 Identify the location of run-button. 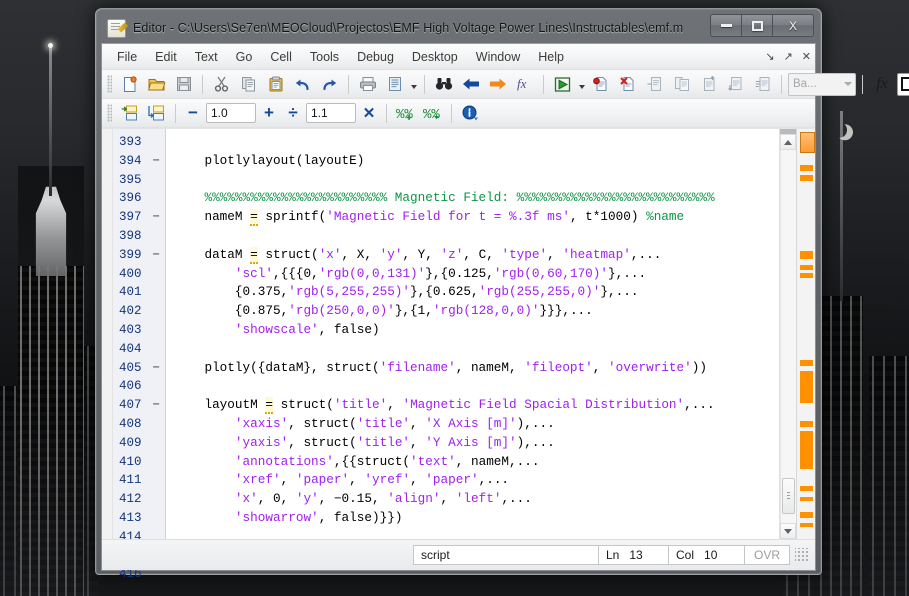
(562, 84).